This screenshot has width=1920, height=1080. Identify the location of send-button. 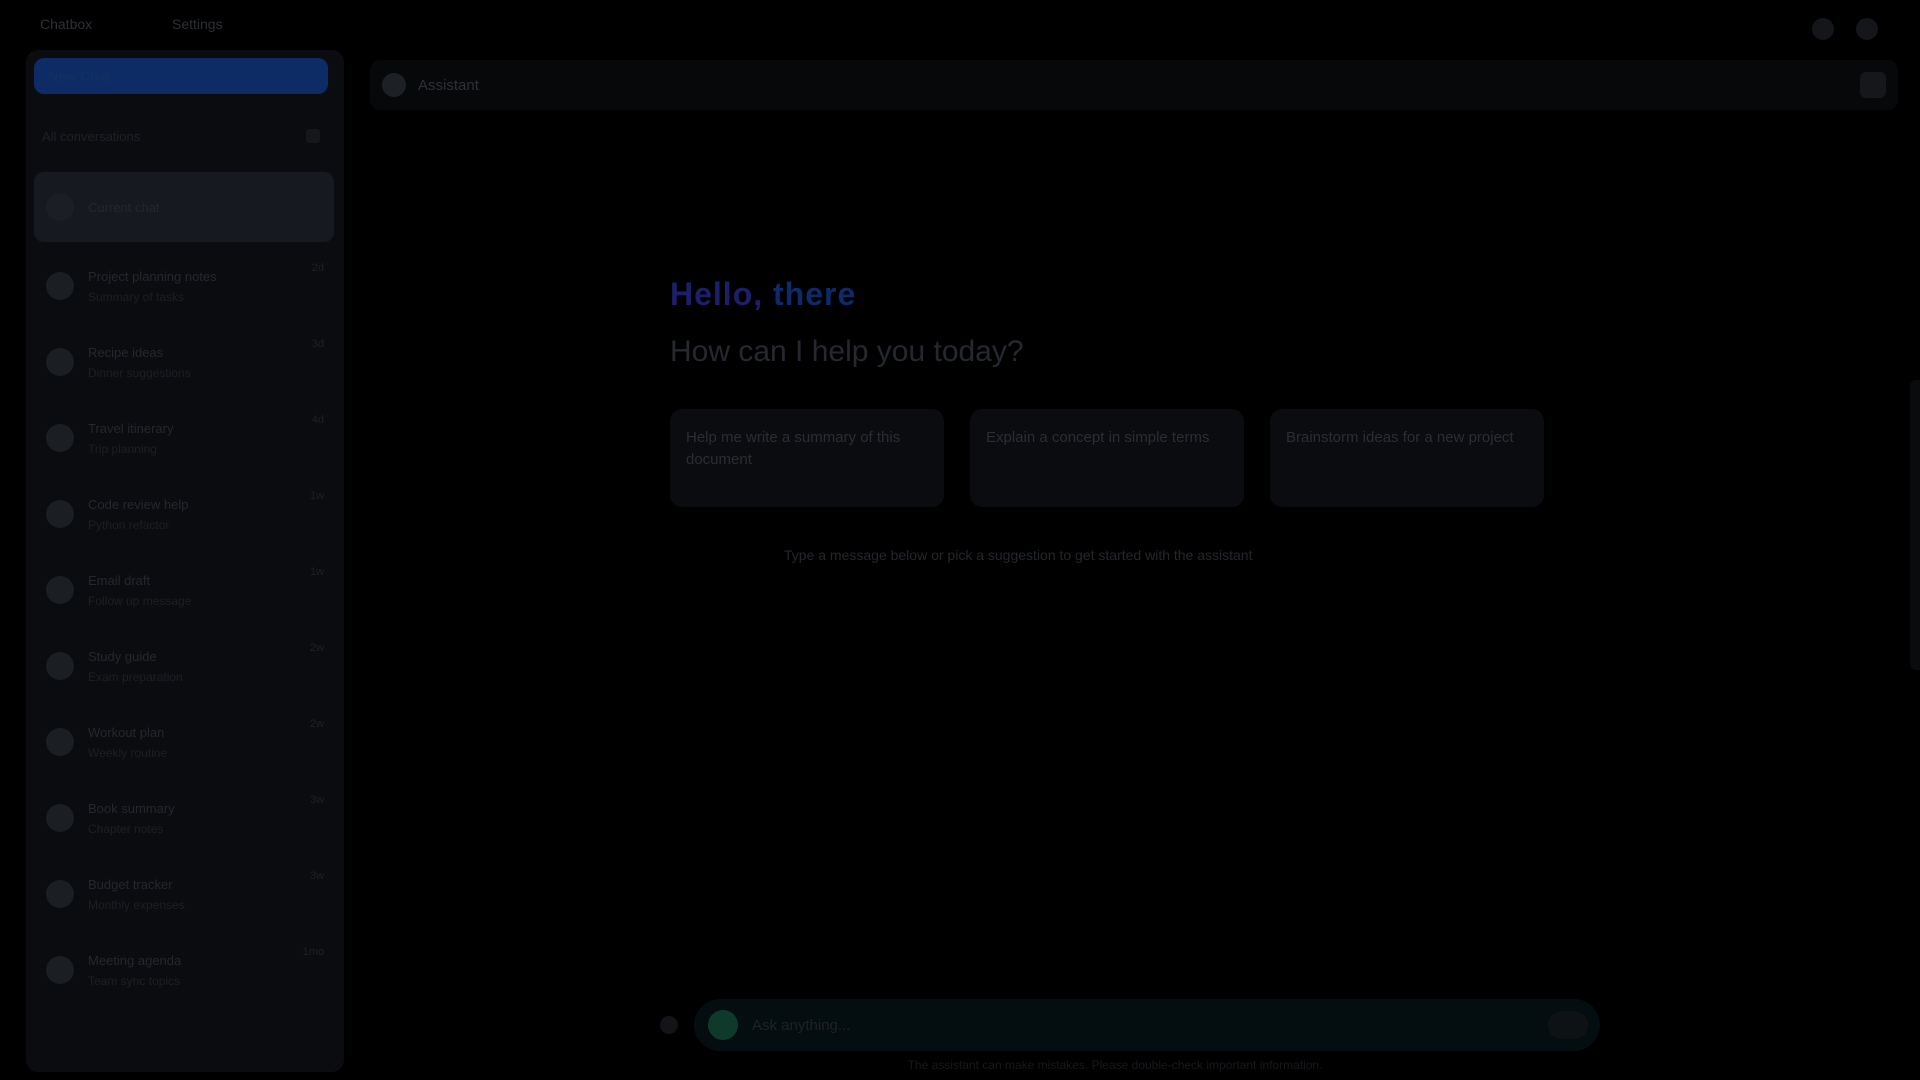
(1568, 1025).